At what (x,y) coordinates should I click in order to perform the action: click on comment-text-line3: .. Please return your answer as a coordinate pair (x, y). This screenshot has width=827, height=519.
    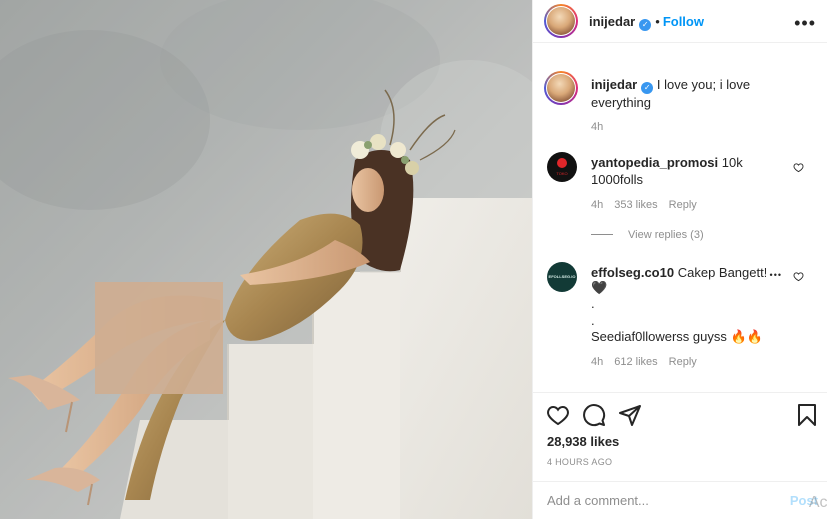
    Looking at the image, I should click on (593, 303).